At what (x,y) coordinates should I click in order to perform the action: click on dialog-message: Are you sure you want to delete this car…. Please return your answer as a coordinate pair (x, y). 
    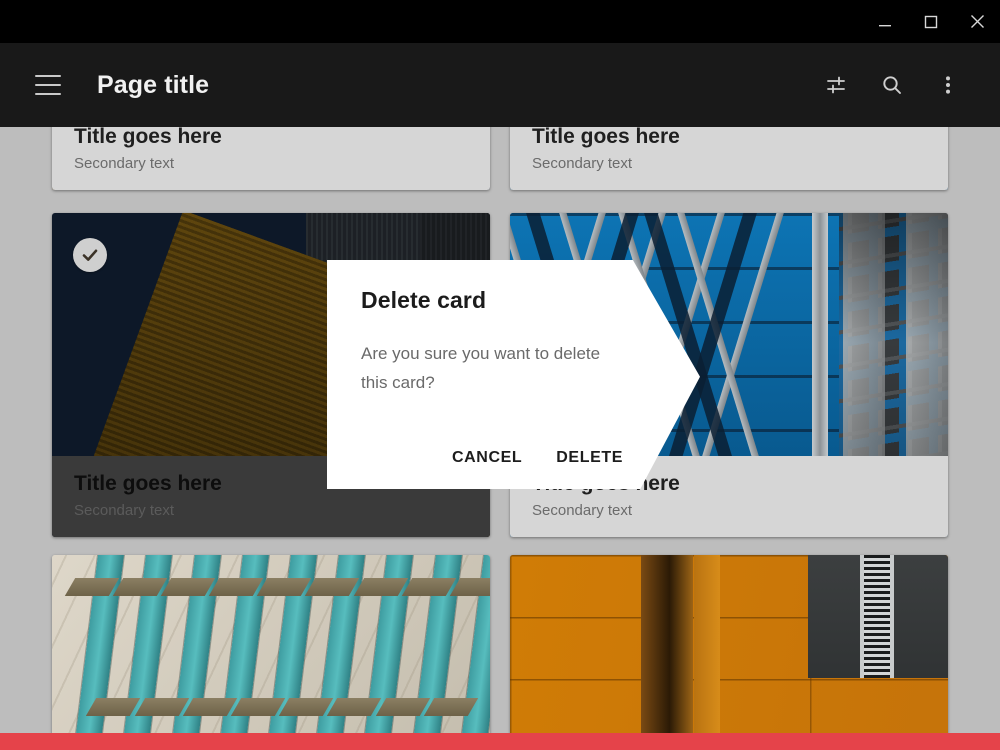
    Looking at the image, I should click on (481, 368).